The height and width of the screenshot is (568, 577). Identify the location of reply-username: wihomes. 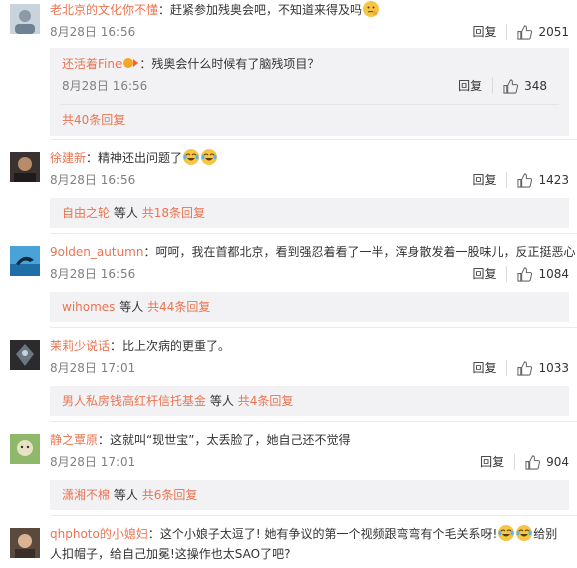
(88, 307).